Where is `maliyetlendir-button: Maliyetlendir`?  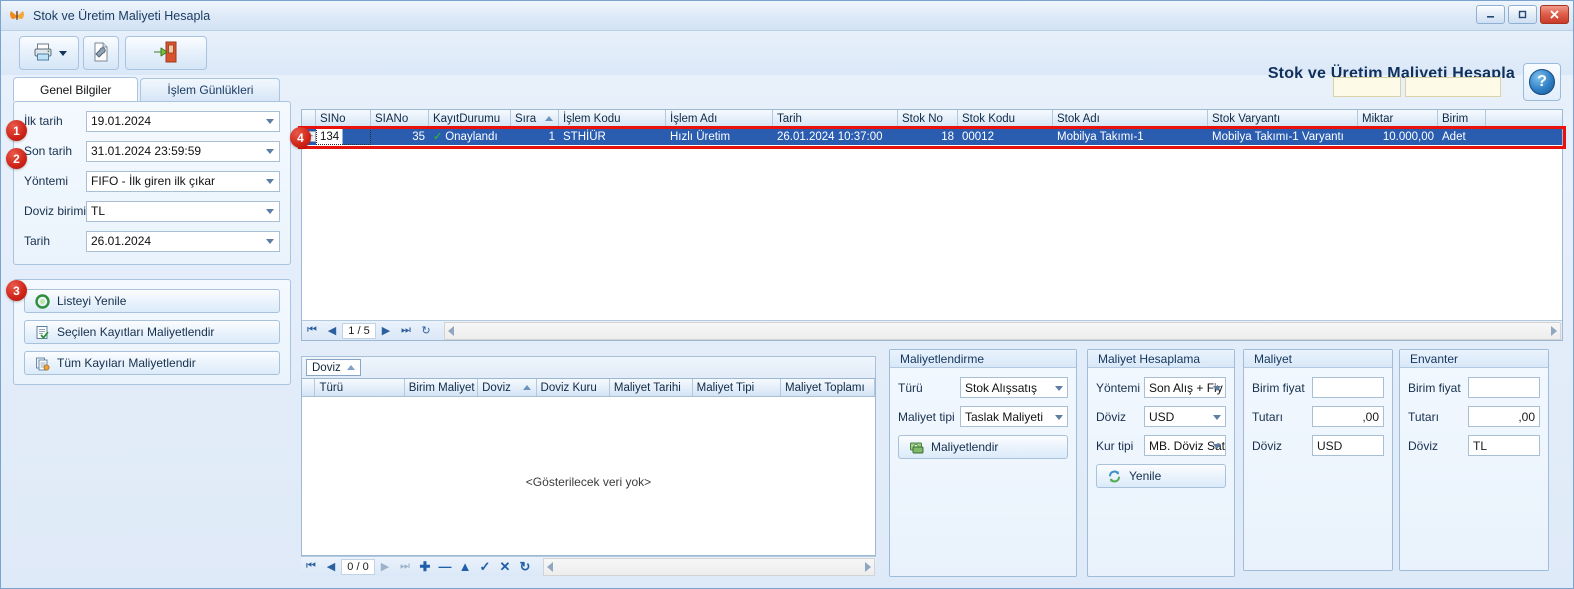 maliyetlendir-button: Maliyetlendir is located at coordinates (983, 447).